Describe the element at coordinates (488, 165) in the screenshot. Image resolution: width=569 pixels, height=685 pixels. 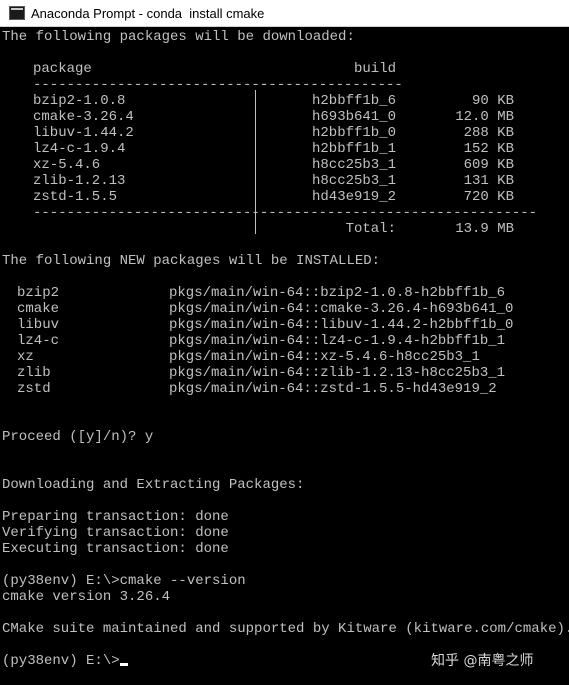
I see `package-size: 609 KB` at that location.